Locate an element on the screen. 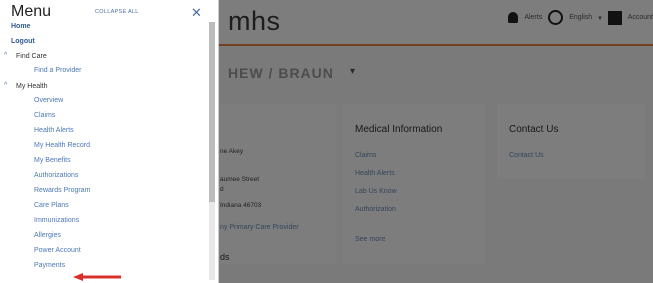  menu-item-overview: Overview is located at coordinates (48, 100).